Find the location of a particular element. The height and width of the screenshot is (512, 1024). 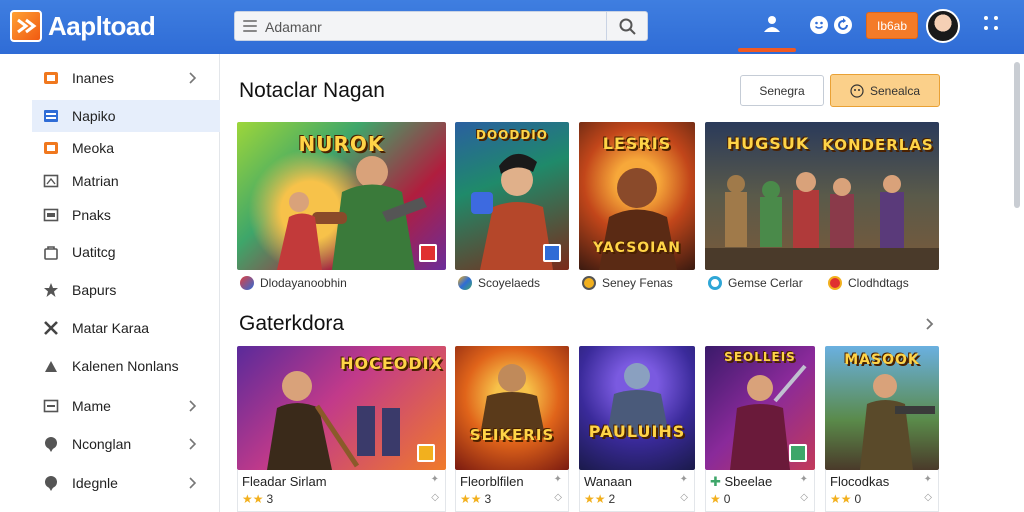

rating-stars: ★★ 3 is located at coordinates (475, 499).